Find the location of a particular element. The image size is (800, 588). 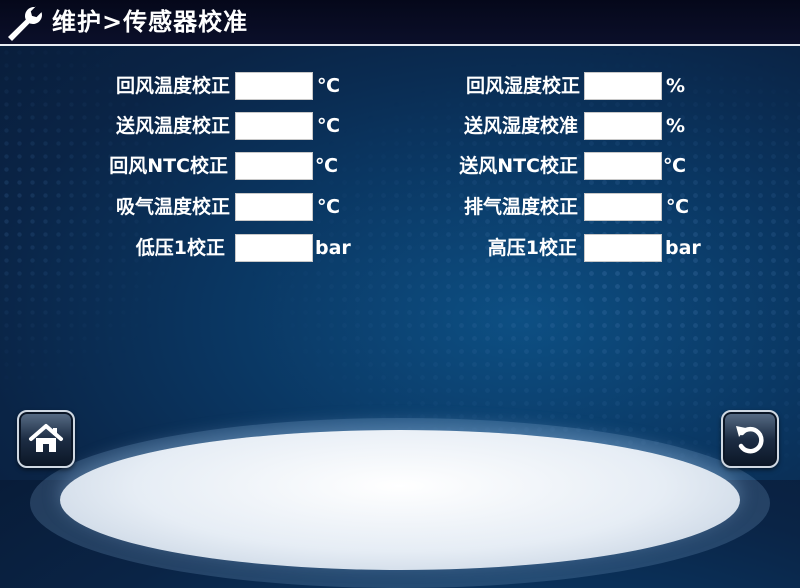

field-label: 回风湿度校正 is located at coordinates (522, 86).